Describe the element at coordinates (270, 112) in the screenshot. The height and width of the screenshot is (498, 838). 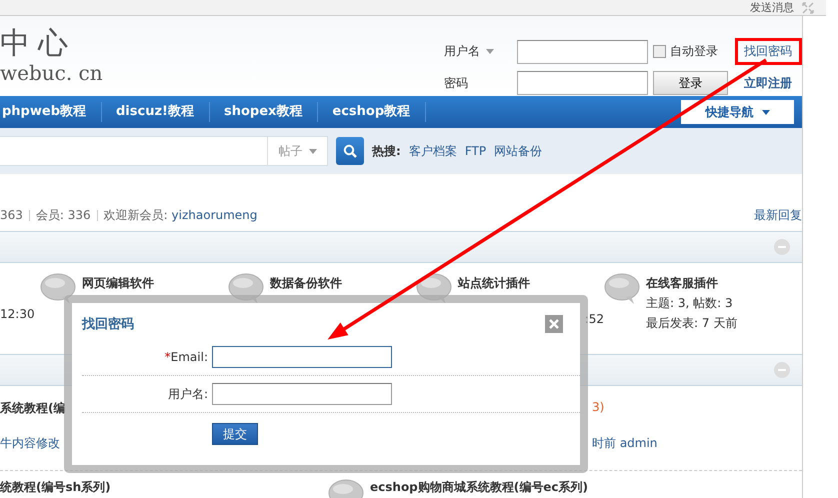
I see `nav-item: shopex教程` at that location.